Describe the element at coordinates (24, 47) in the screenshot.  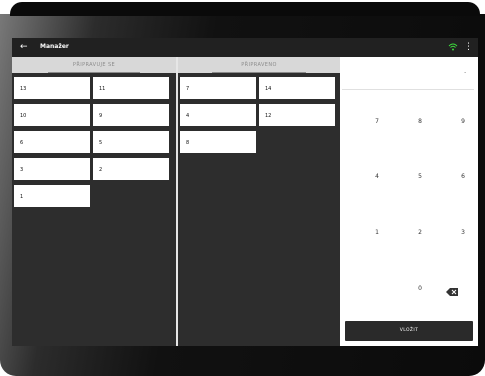
I see `arrow-back-icon: ←` at that location.